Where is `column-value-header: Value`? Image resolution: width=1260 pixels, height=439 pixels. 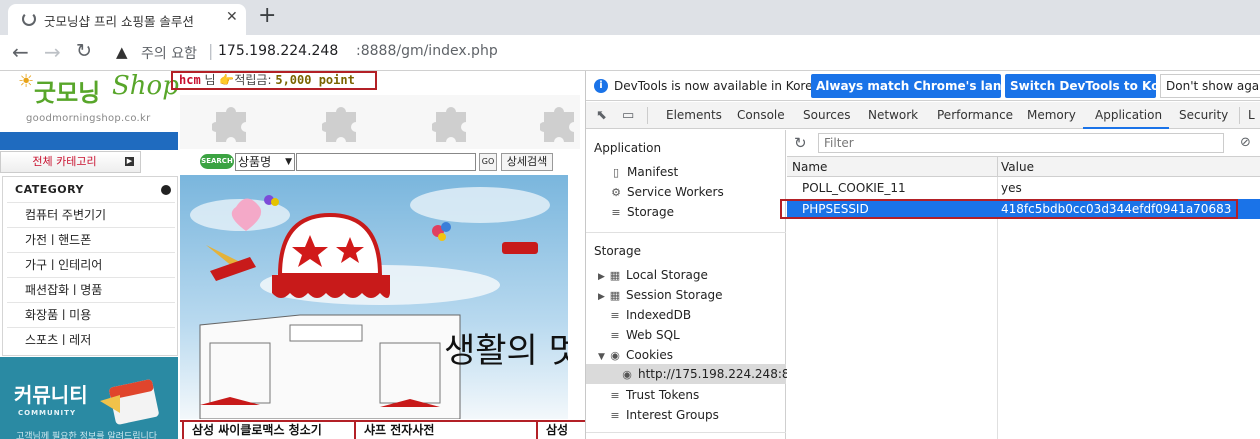
column-value-header: Value is located at coordinates (1017, 167).